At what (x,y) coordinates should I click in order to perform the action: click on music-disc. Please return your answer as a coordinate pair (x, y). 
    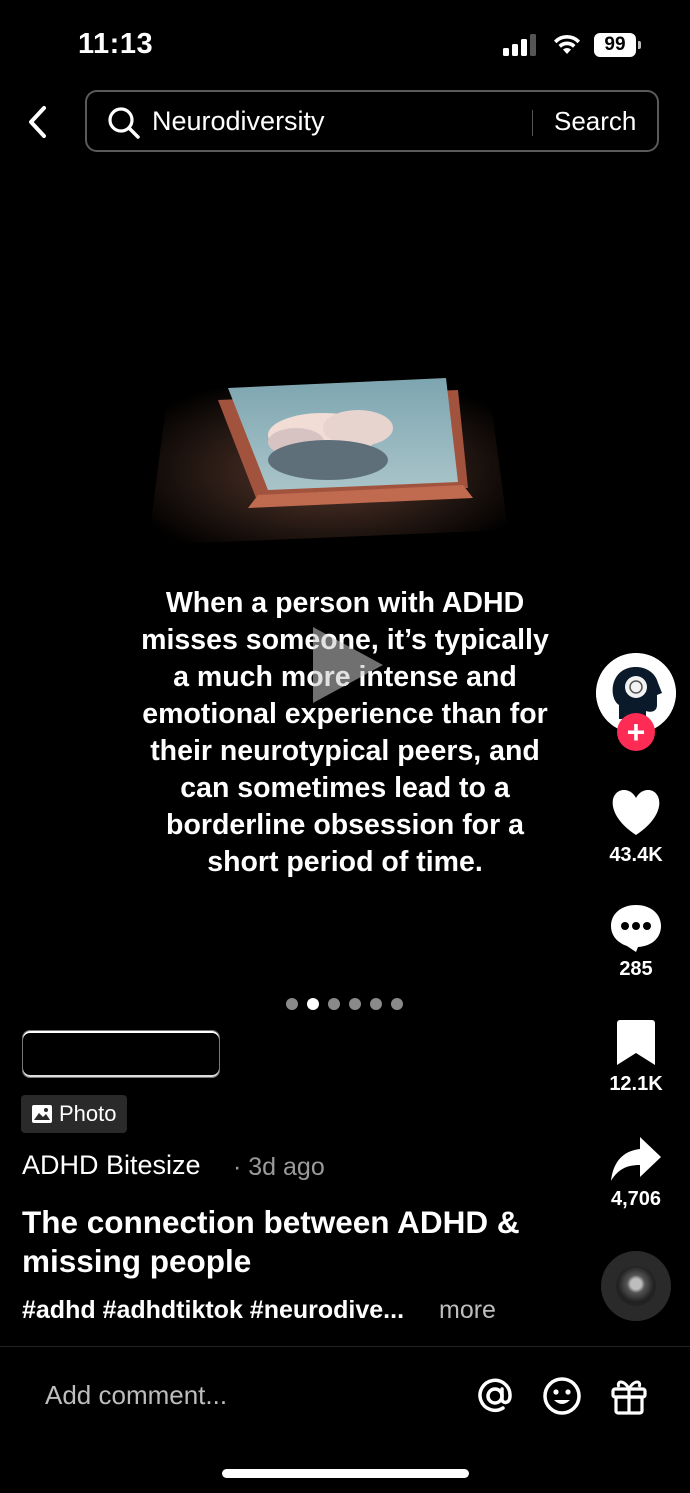
    Looking at the image, I should click on (636, 1286).